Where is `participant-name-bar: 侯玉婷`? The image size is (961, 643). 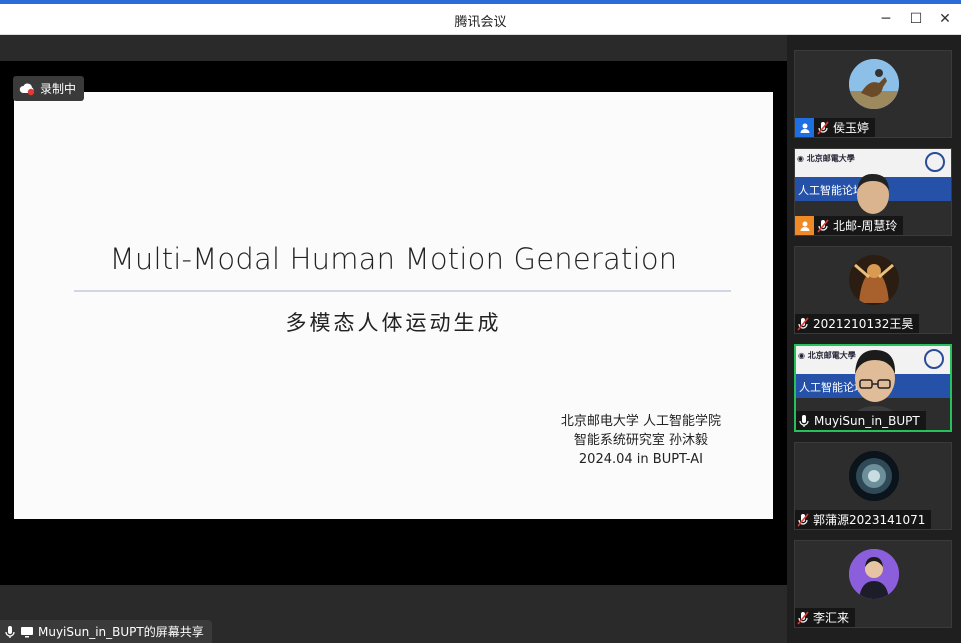
participant-name-bar: 侯玉婷 is located at coordinates (835, 127).